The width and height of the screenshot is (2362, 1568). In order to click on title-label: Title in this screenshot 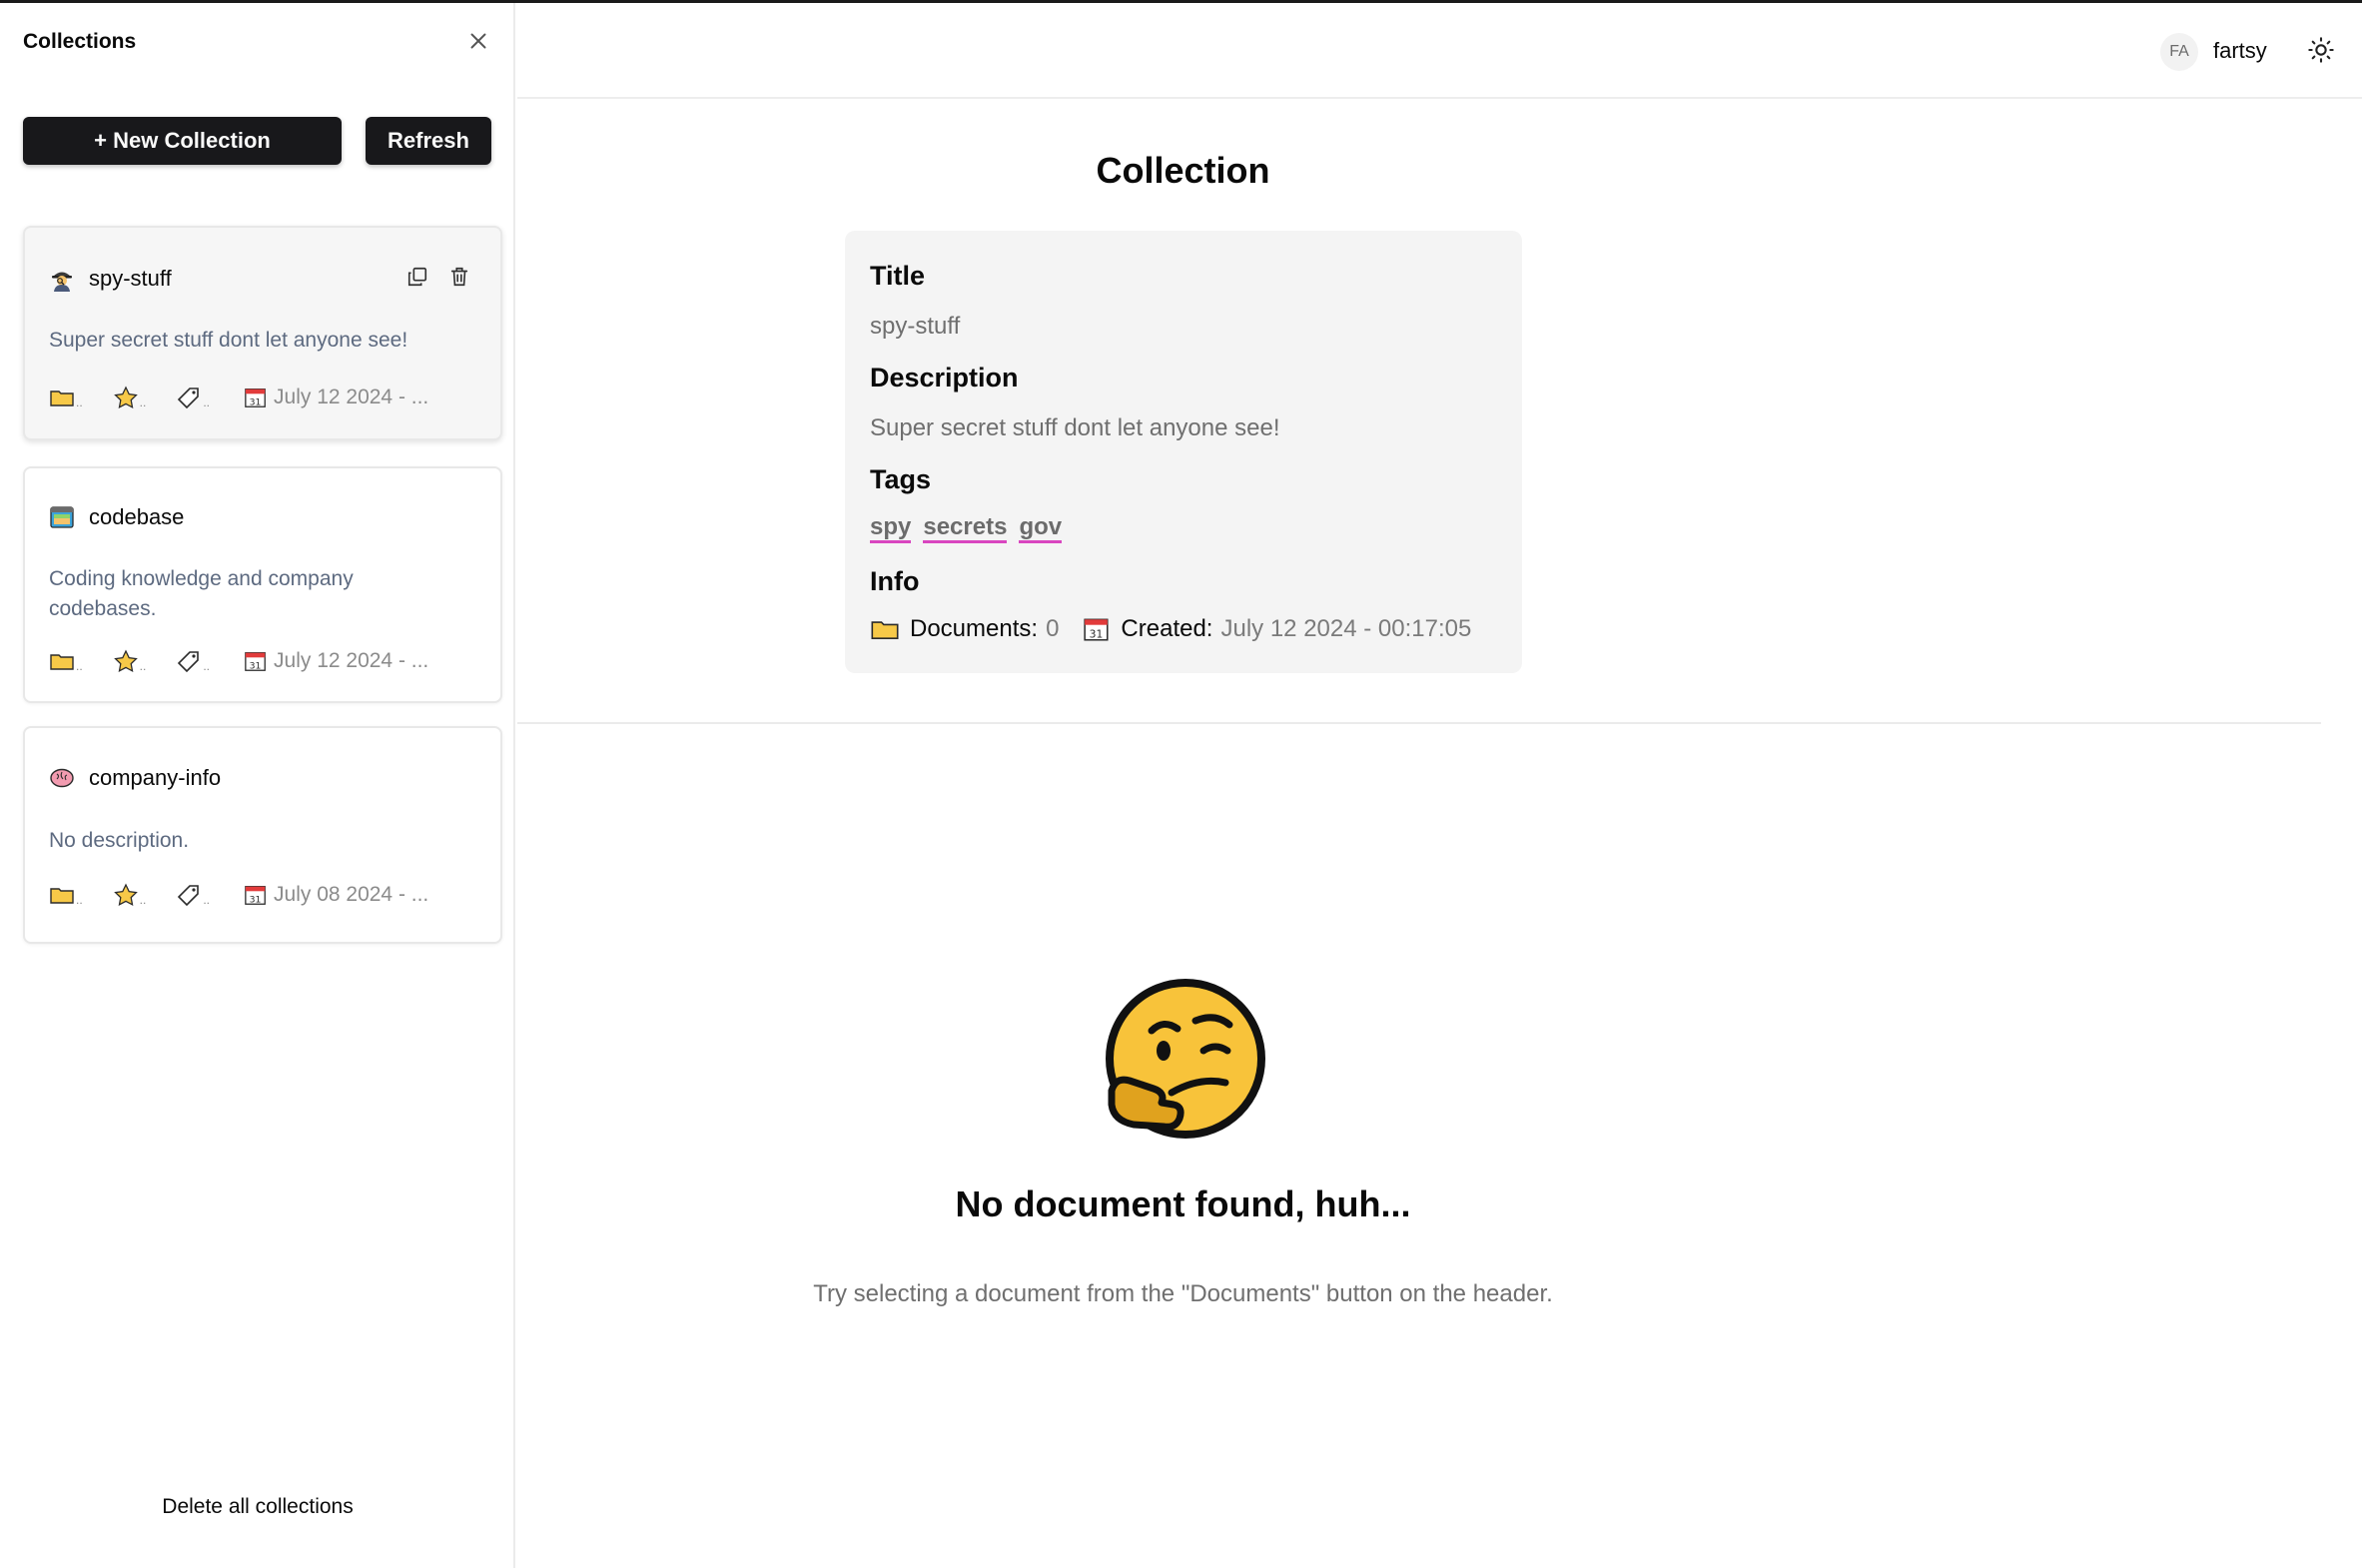, I will do `click(898, 276)`.